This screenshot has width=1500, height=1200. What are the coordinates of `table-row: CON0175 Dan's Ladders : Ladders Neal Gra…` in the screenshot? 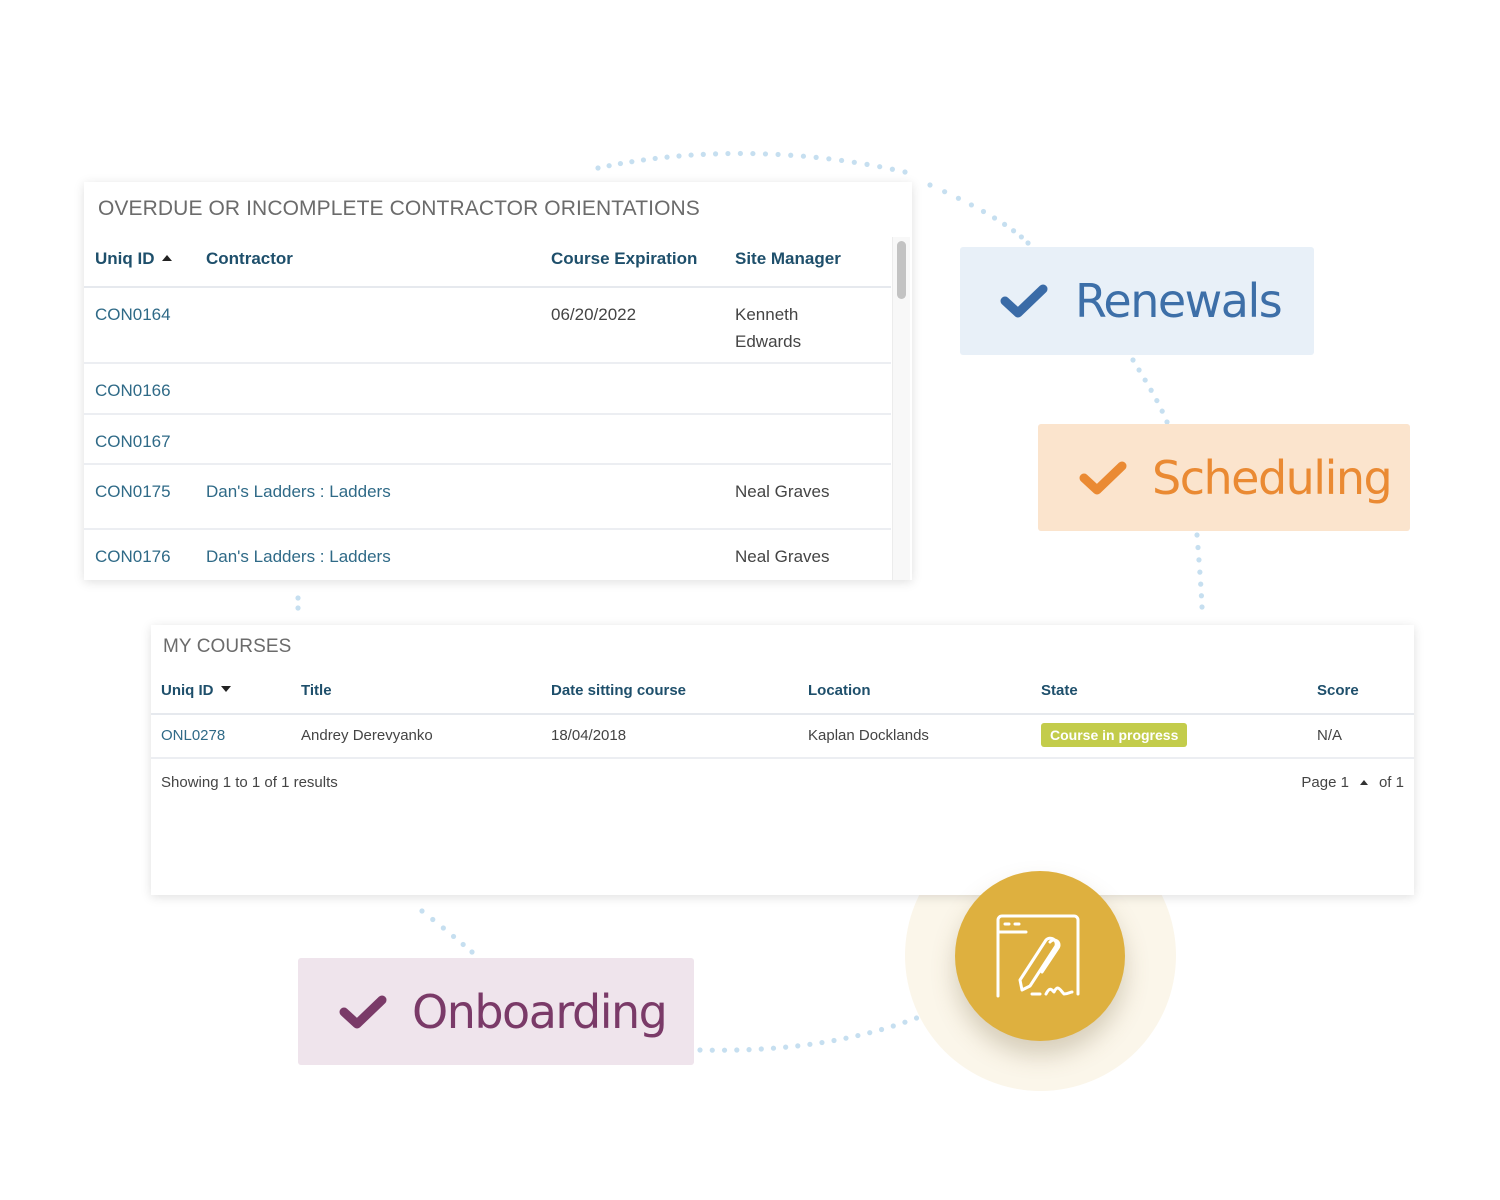 It's located at (487, 497).